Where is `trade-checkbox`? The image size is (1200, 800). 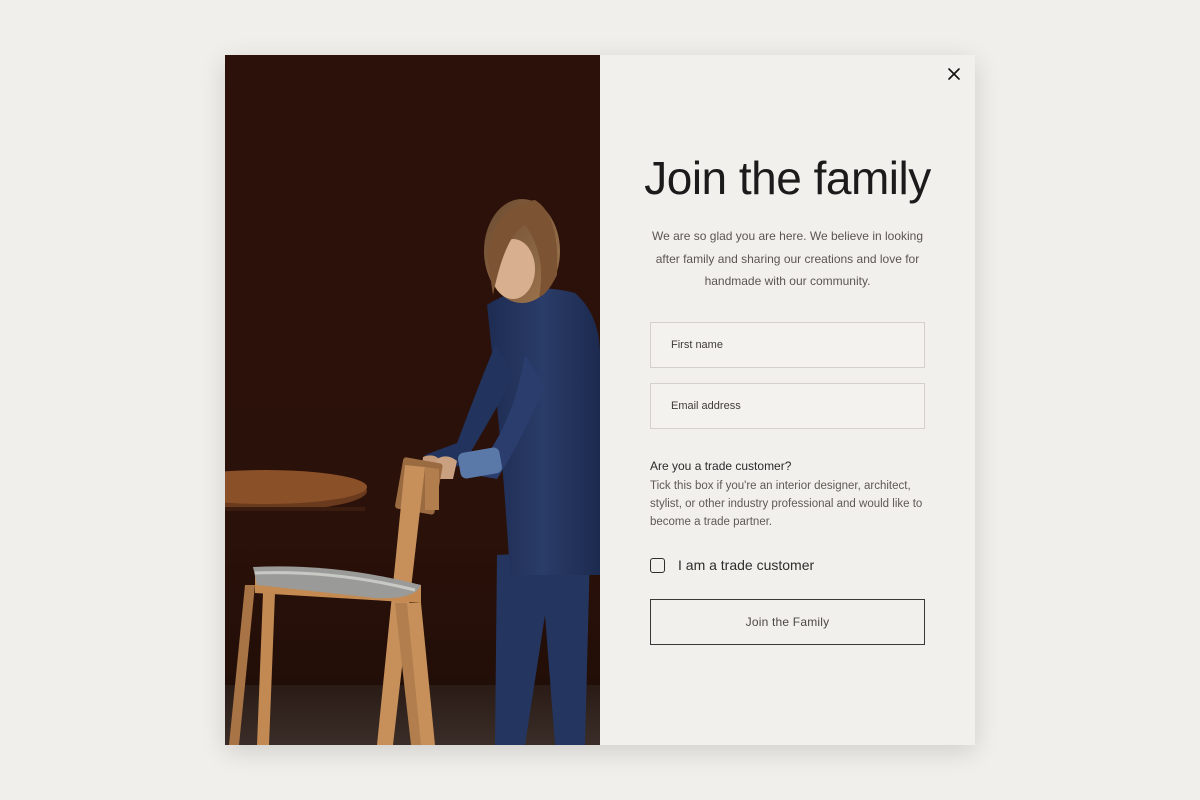
trade-checkbox is located at coordinates (657, 565).